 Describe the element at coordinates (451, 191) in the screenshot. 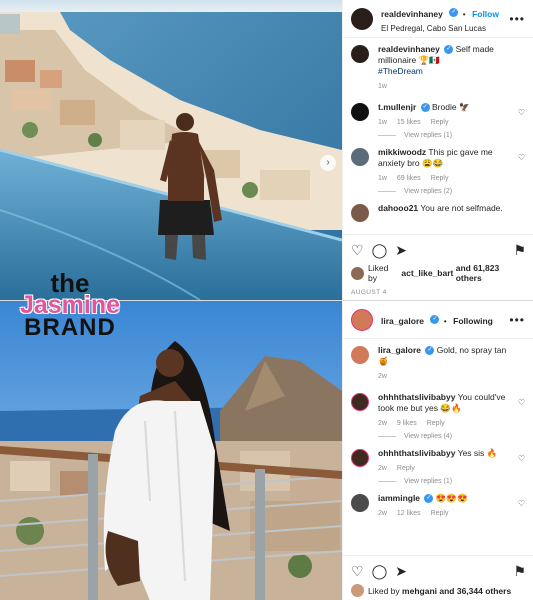

I see `view-replies-link: View replies (2)` at that location.